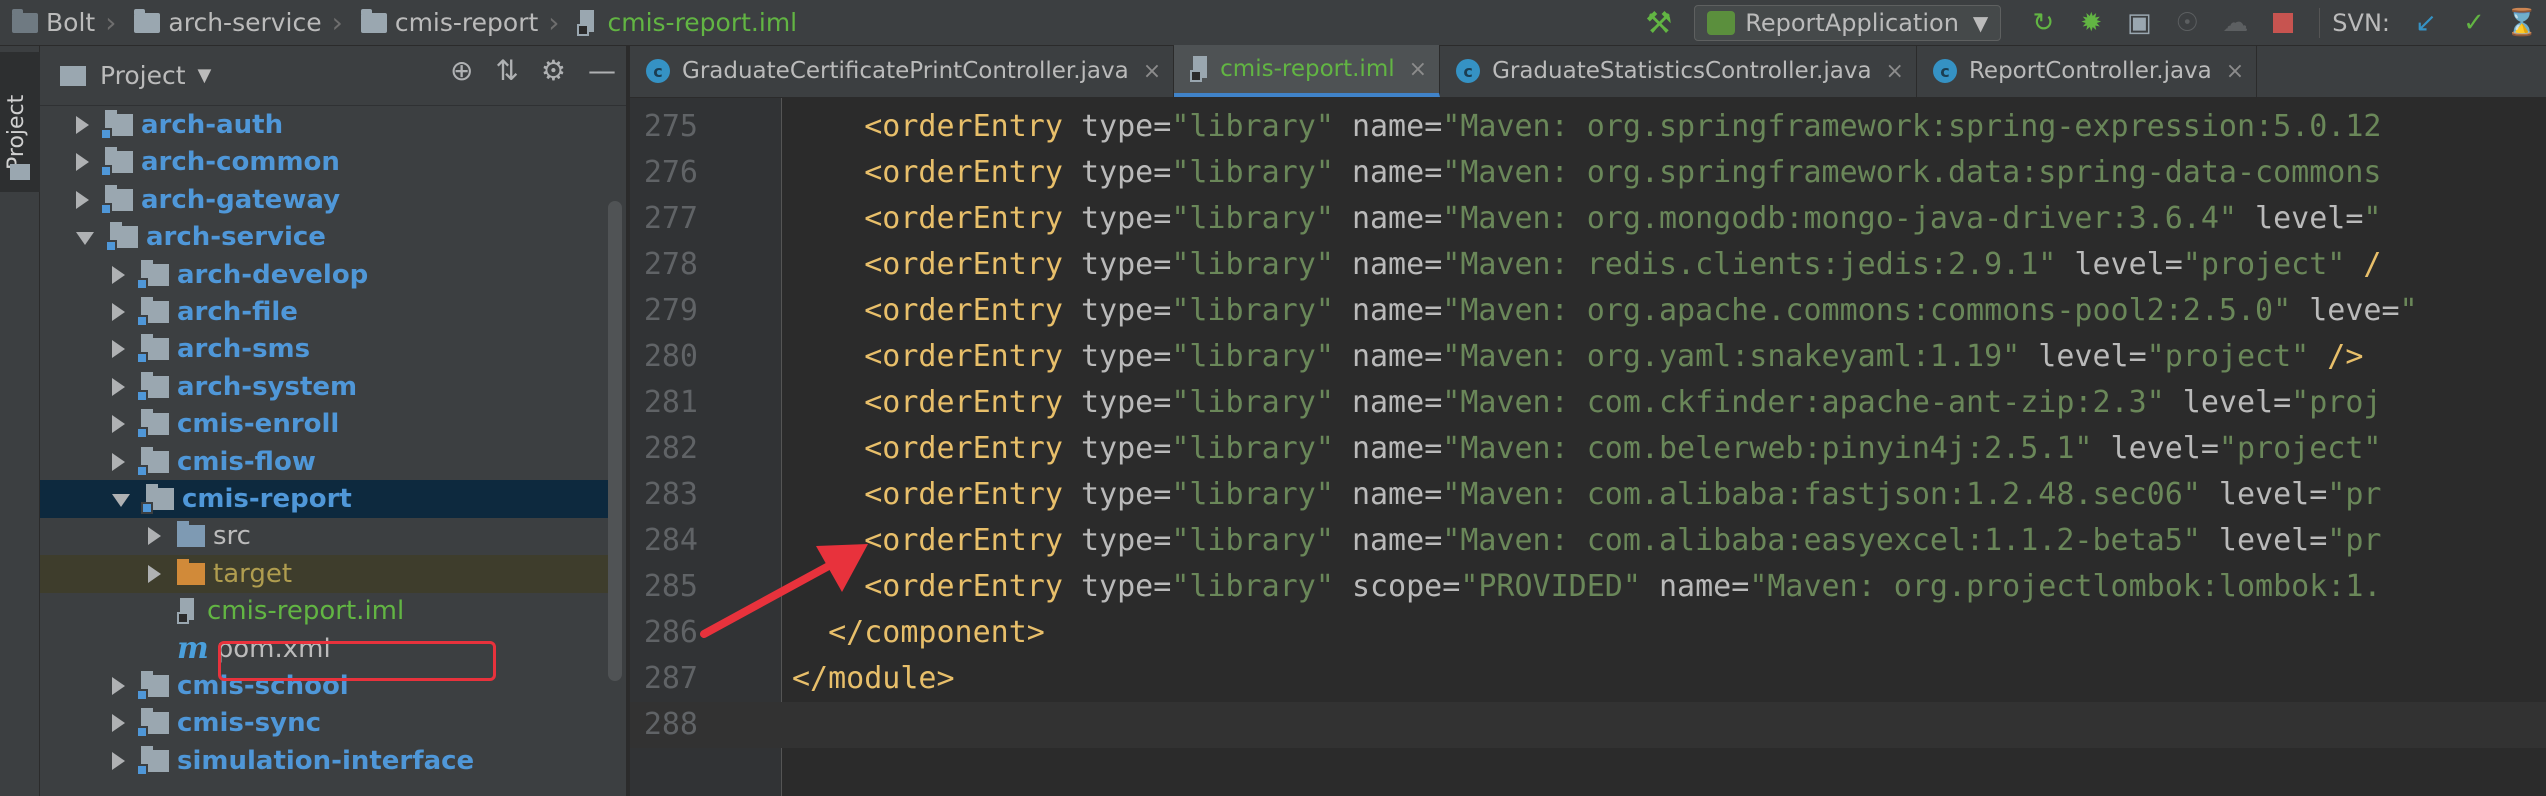 The width and height of the screenshot is (2546, 796). I want to click on tree-item-arch-common: arch-common, so click(325, 162).